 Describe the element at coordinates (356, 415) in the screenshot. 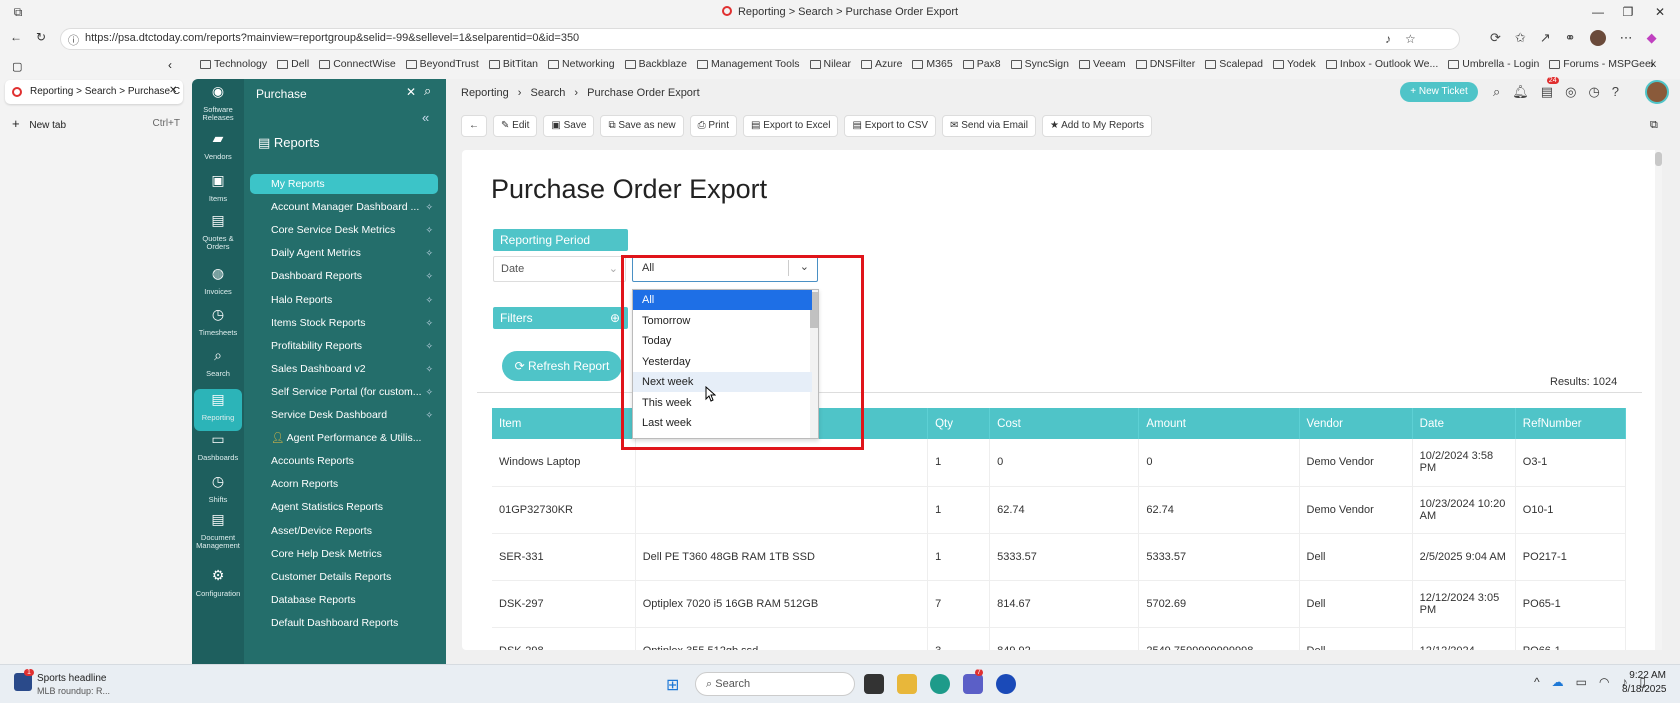

I see `menu-item-service-desk-dashboard: Service Desk Dashboard ✧` at that location.